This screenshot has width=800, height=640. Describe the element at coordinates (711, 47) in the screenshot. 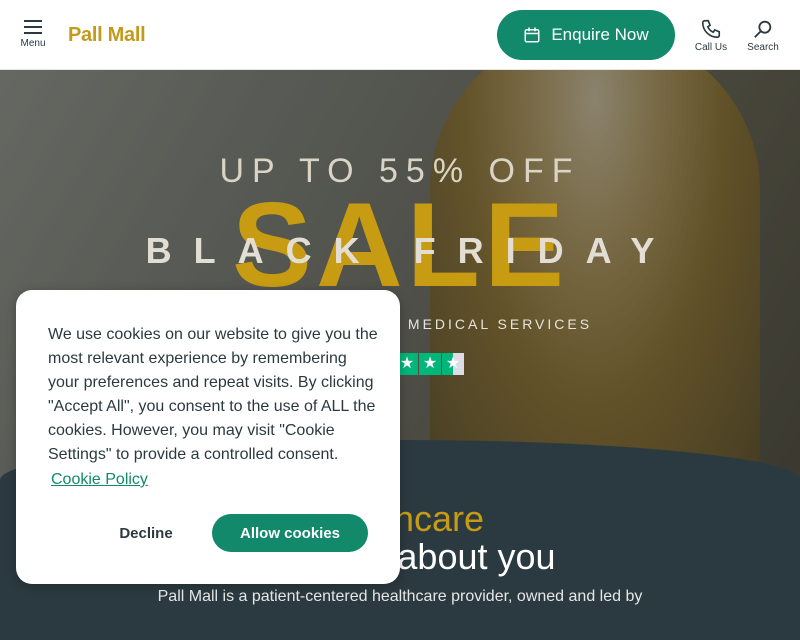

I see `call-us-label: Call Us` at that location.